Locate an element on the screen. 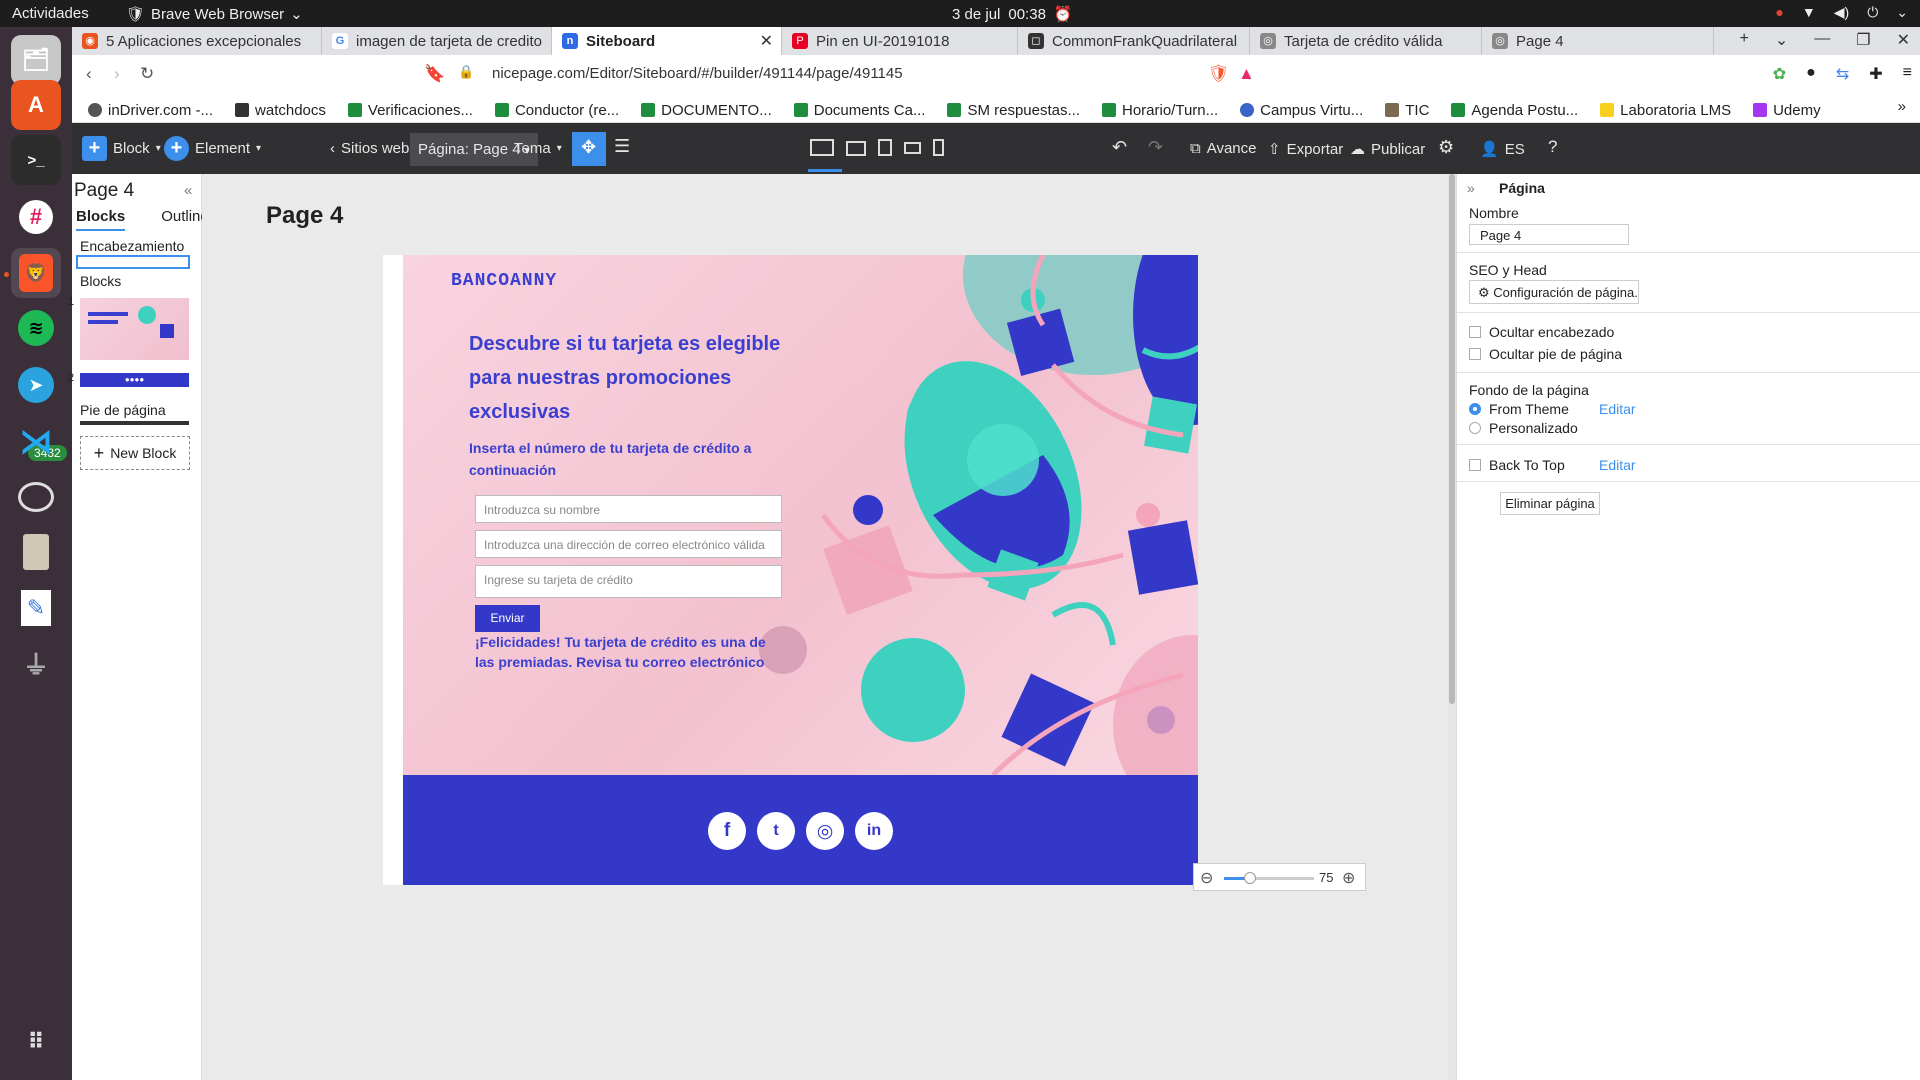  footer-thumbnail is located at coordinates (134, 423).